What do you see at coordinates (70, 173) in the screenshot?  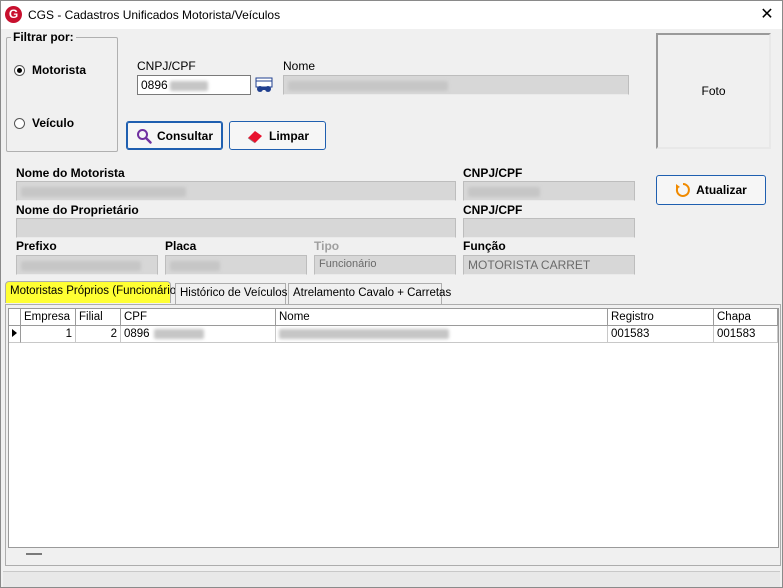 I see `nome-motorista-label: Nome do Motorista` at bounding box center [70, 173].